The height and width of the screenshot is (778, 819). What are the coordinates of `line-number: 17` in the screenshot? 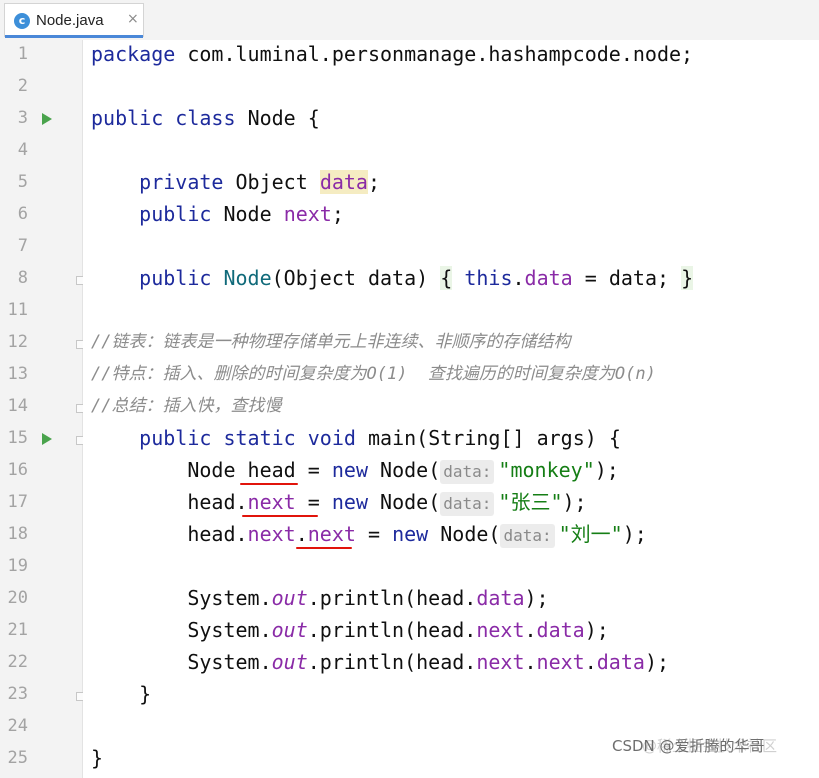 It's located at (17, 502).